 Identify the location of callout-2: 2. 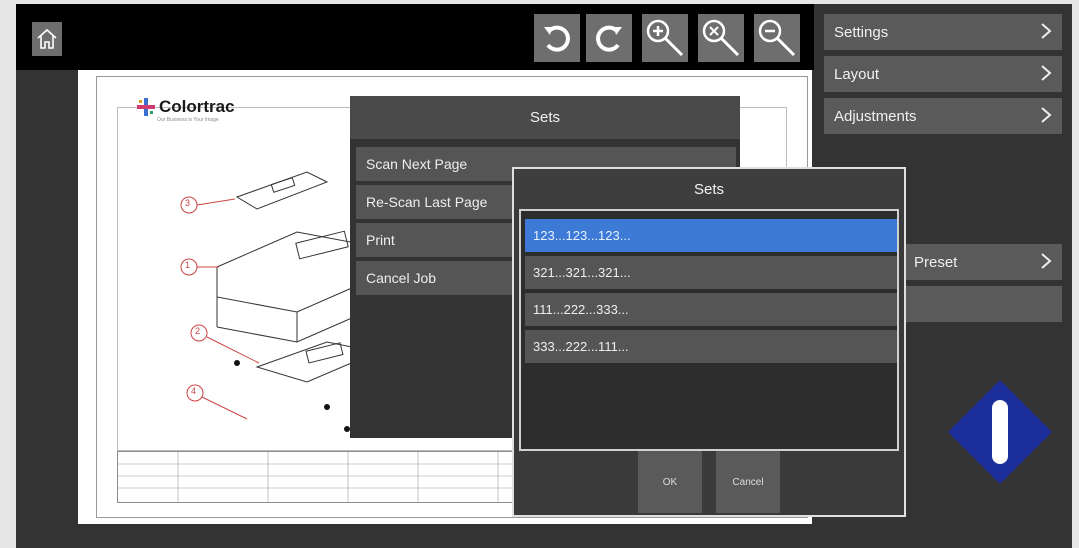
(198, 331).